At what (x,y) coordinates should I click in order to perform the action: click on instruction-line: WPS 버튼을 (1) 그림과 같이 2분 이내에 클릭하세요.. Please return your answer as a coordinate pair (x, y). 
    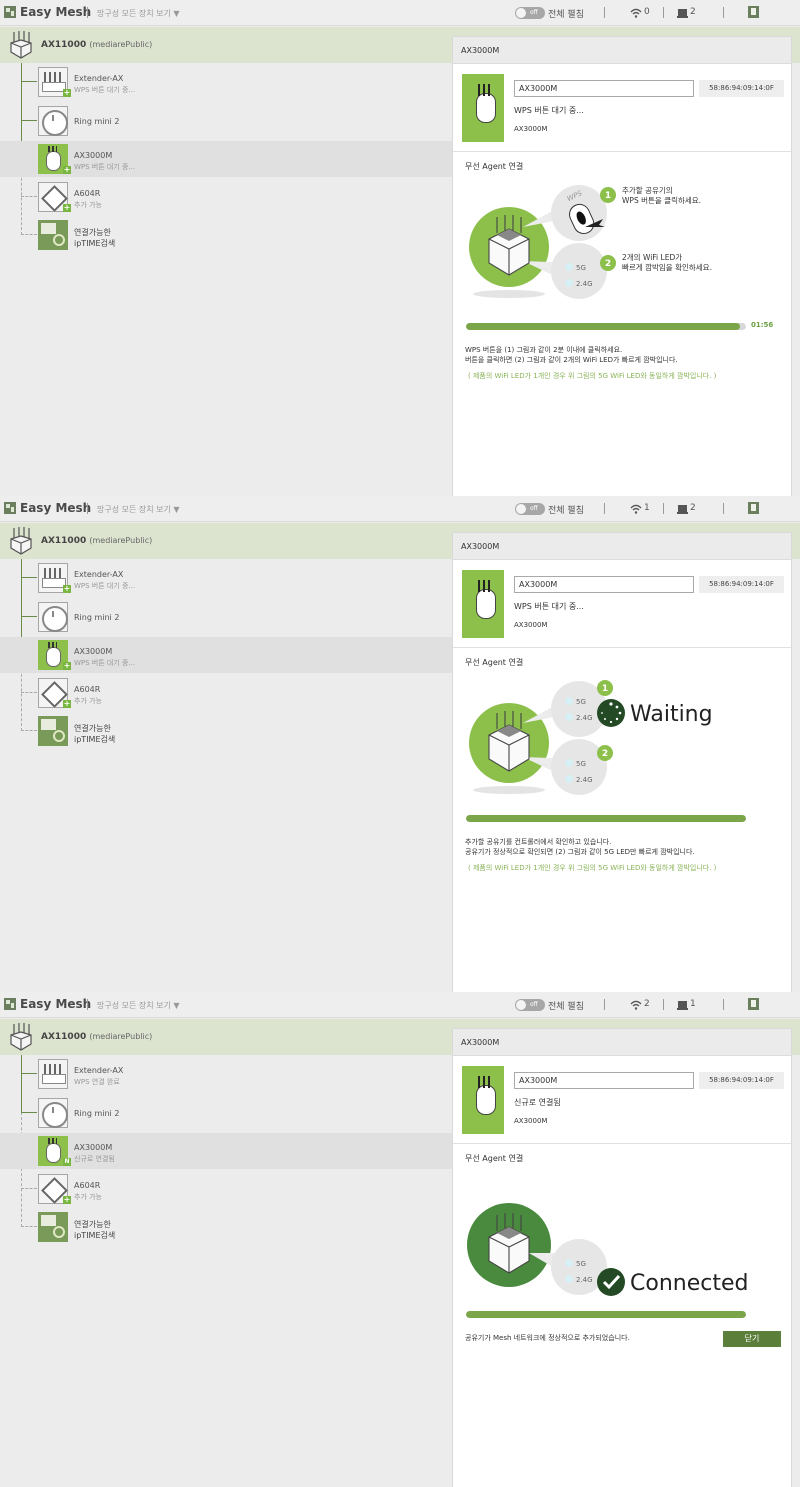
    Looking at the image, I should click on (544, 350).